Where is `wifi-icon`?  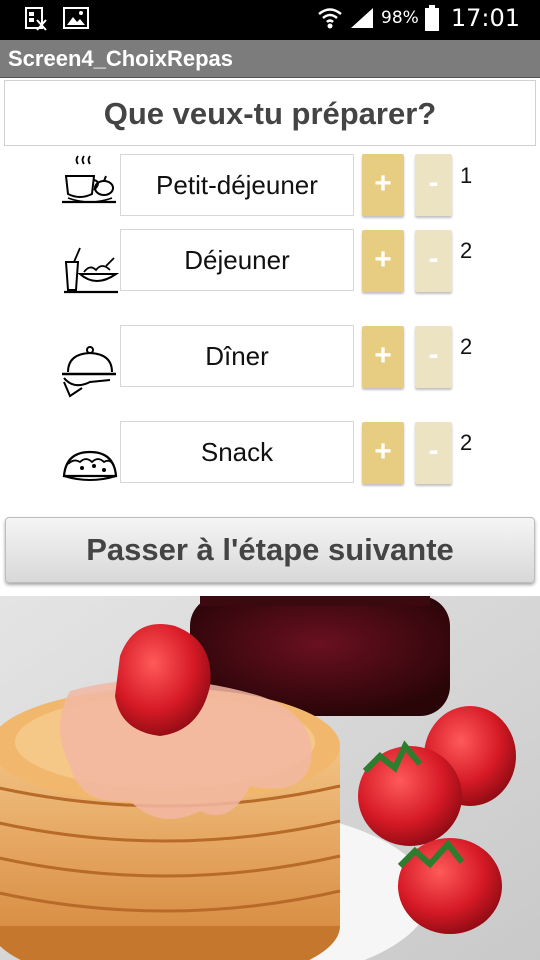
wifi-icon is located at coordinates (330, 18).